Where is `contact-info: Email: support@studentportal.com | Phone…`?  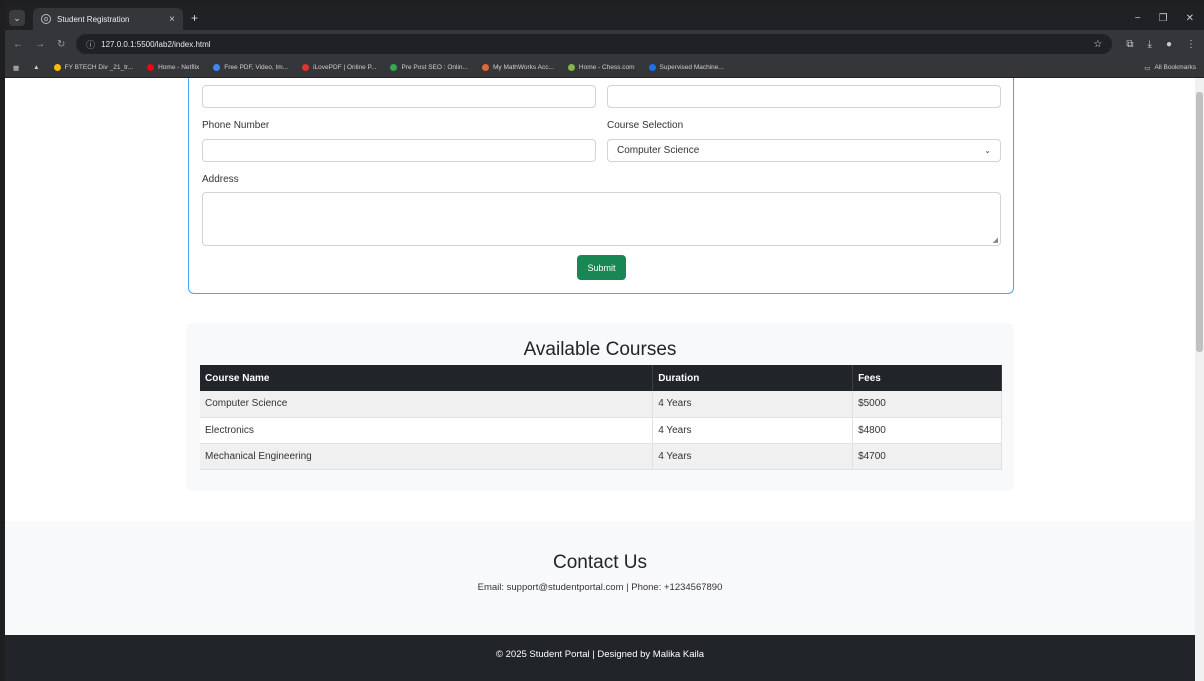
contact-info: Email: support@studentportal.com | Phone… is located at coordinates (600, 587).